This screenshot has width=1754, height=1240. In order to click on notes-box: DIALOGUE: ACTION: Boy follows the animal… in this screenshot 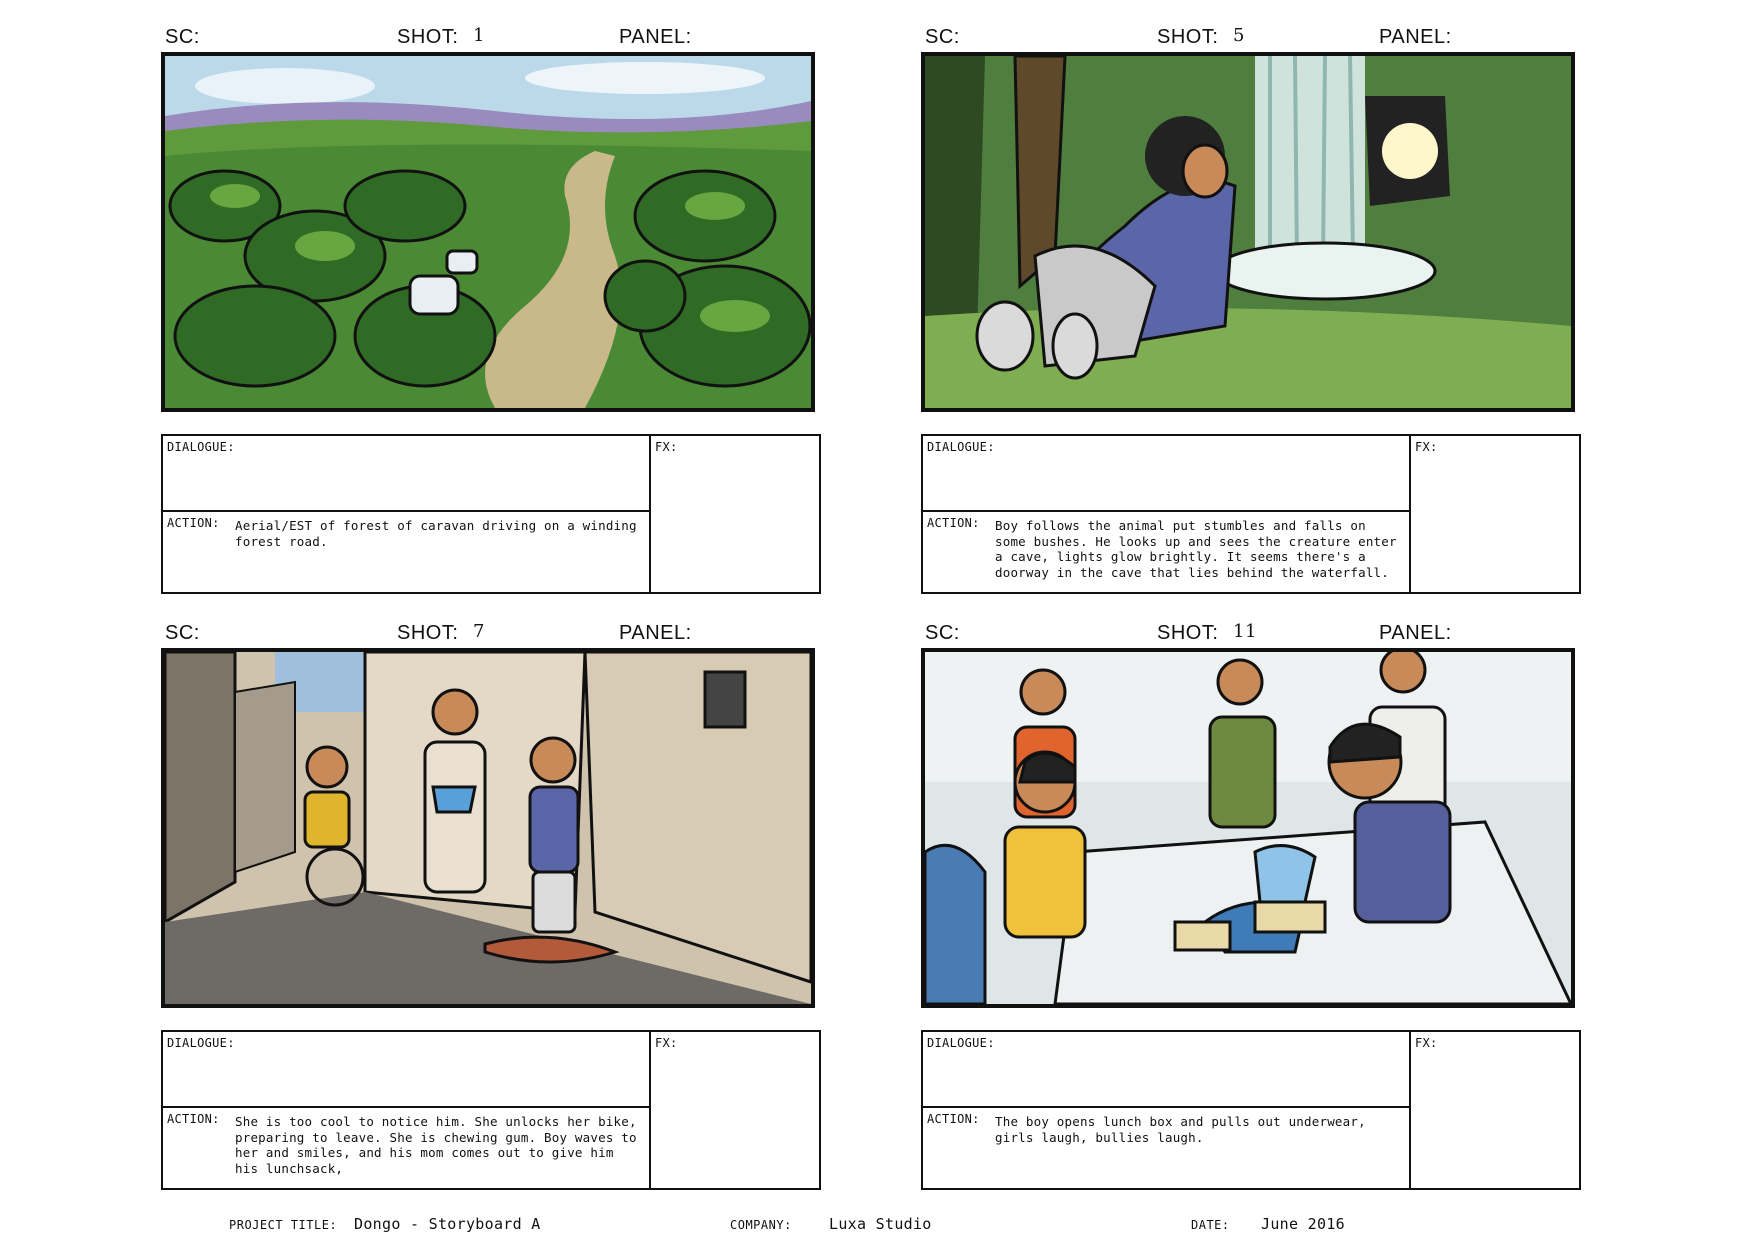, I will do `click(1251, 514)`.